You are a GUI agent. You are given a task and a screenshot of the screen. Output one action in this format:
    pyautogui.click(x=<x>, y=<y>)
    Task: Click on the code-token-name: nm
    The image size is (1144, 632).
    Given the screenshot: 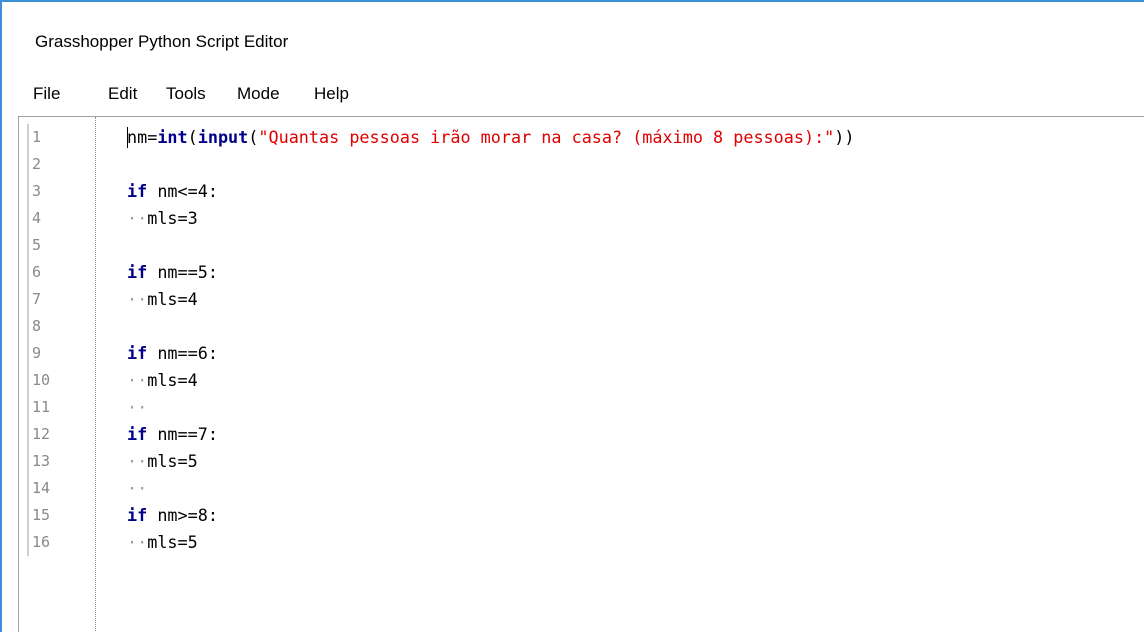 What is the action you would take?
    pyautogui.click(x=137, y=137)
    